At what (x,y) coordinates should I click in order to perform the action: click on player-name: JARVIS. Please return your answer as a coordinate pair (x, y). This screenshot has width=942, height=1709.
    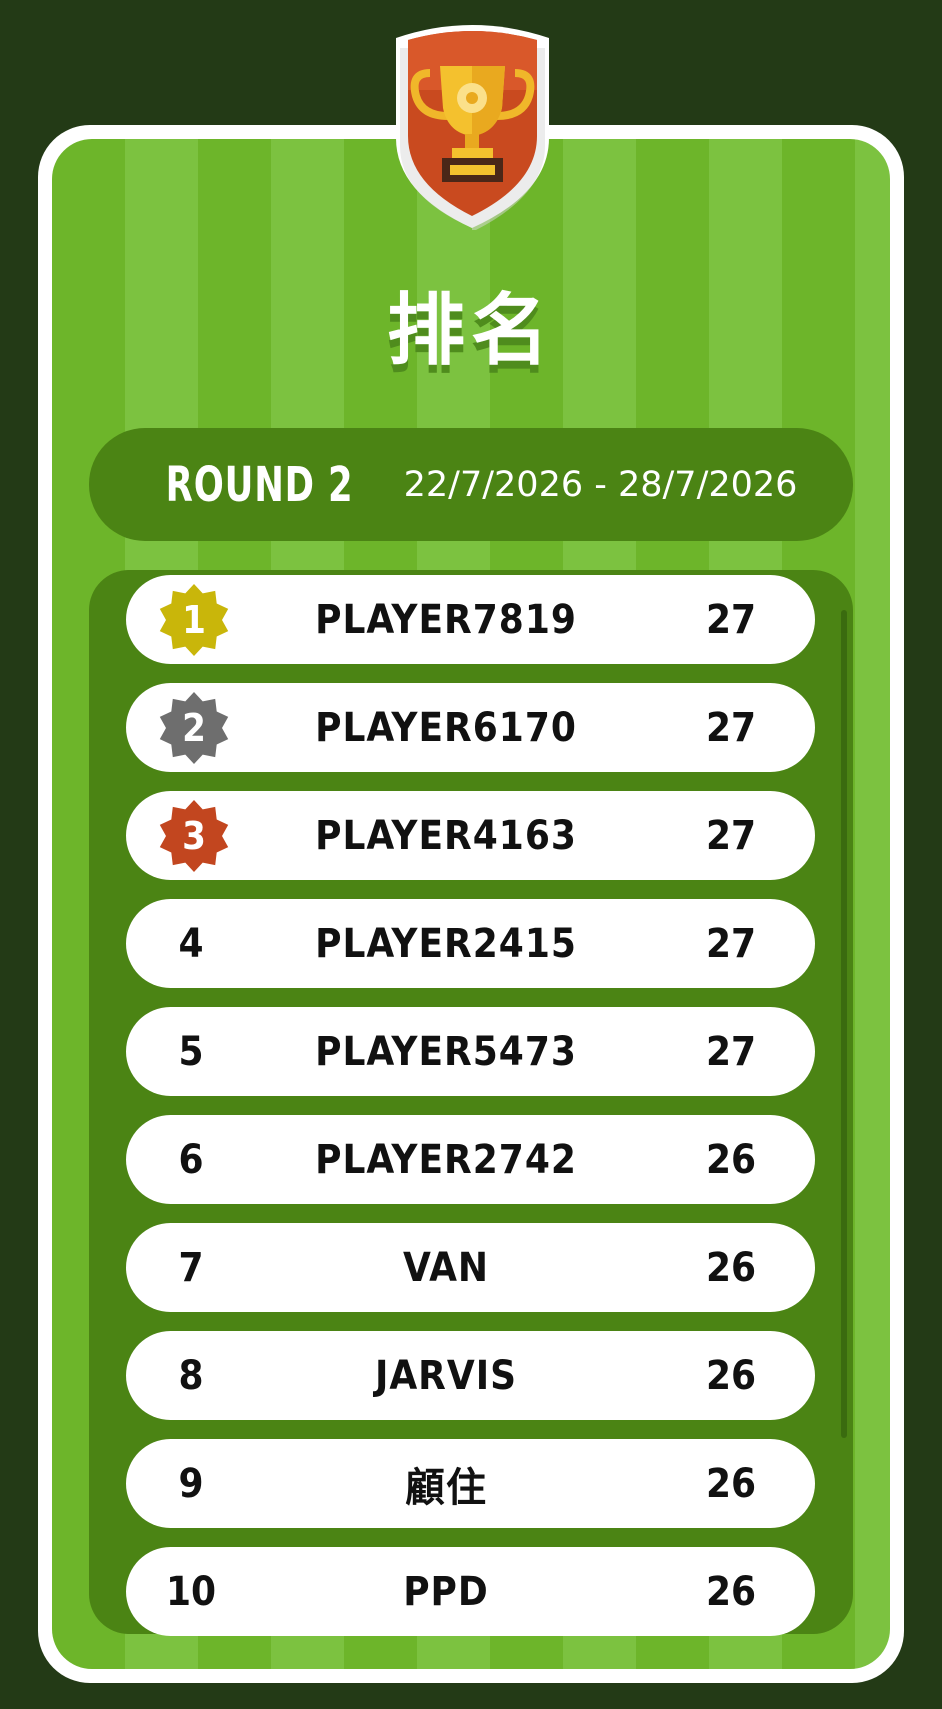
    Looking at the image, I should click on (446, 1375).